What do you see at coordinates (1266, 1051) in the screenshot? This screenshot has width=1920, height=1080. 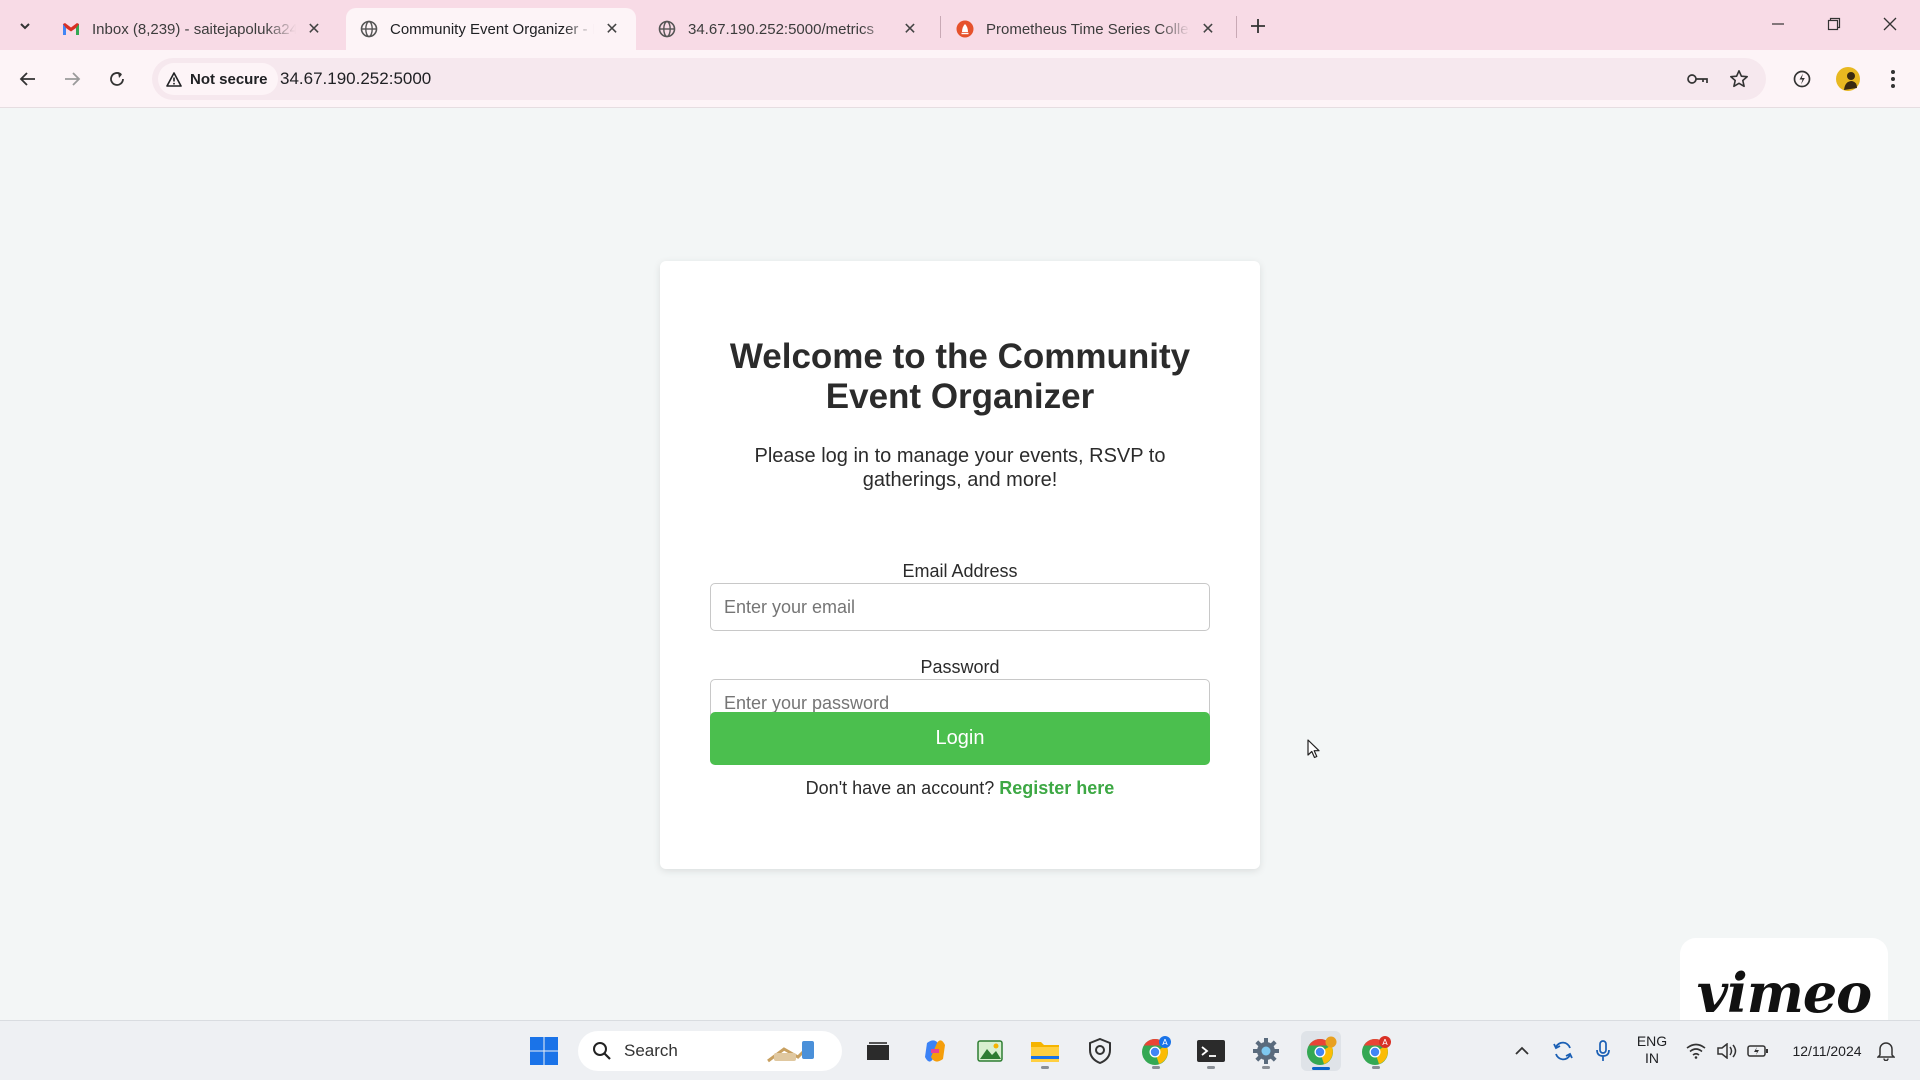 I see `settings-gear-icon` at bounding box center [1266, 1051].